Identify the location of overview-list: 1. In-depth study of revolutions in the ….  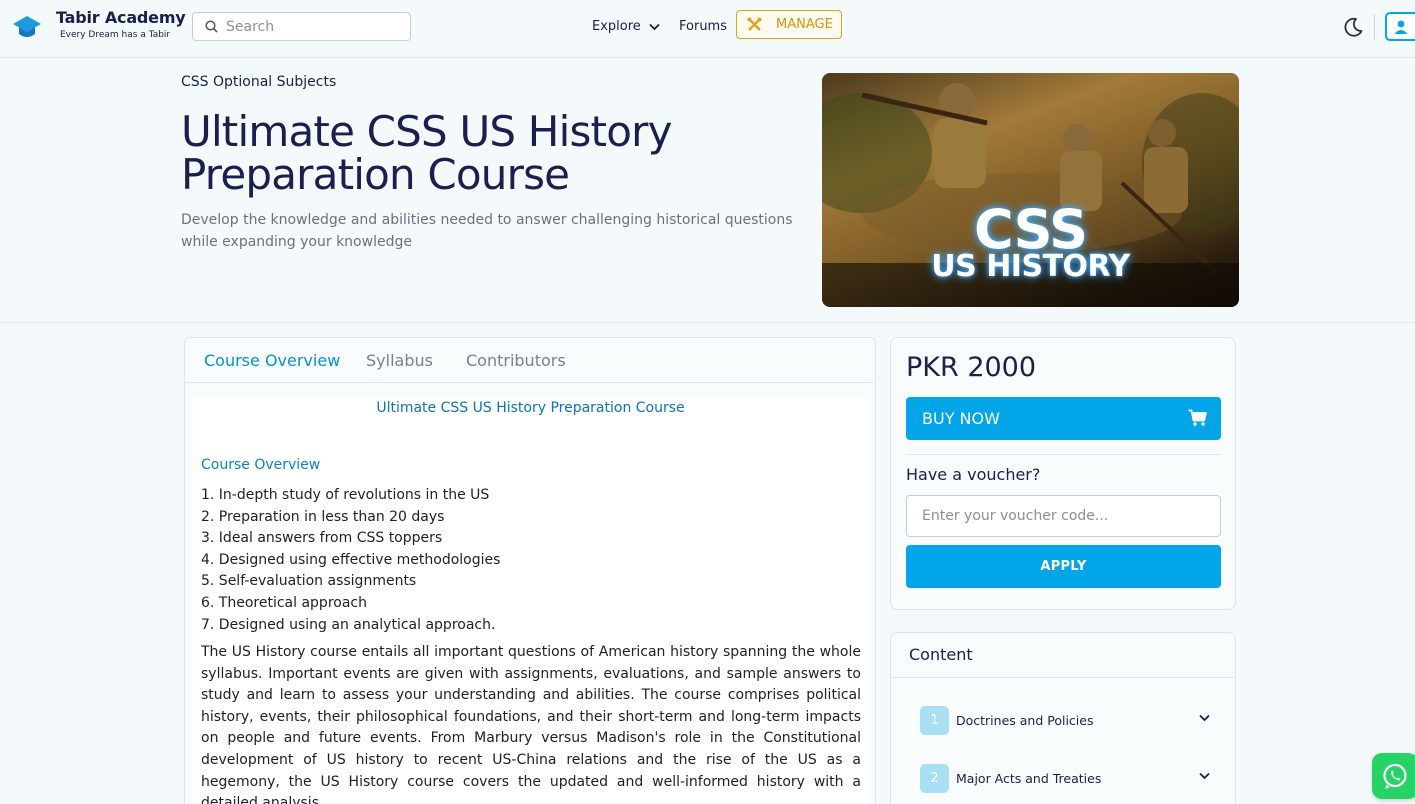
(350, 560).